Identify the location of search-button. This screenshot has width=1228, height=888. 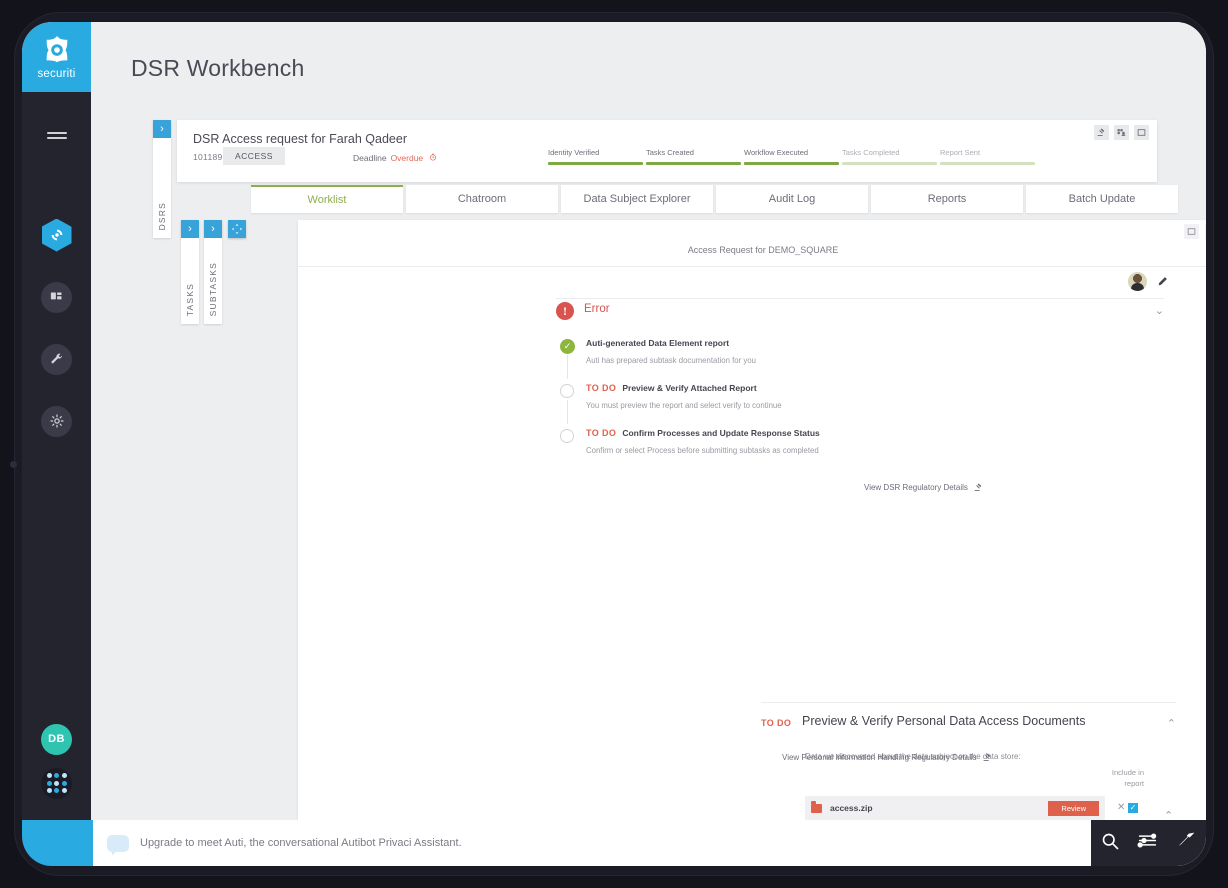
(1110, 843).